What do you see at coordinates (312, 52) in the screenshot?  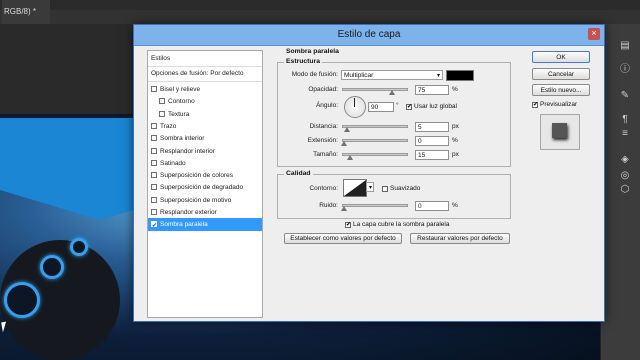 I see `section-title: Sombra paralela` at bounding box center [312, 52].